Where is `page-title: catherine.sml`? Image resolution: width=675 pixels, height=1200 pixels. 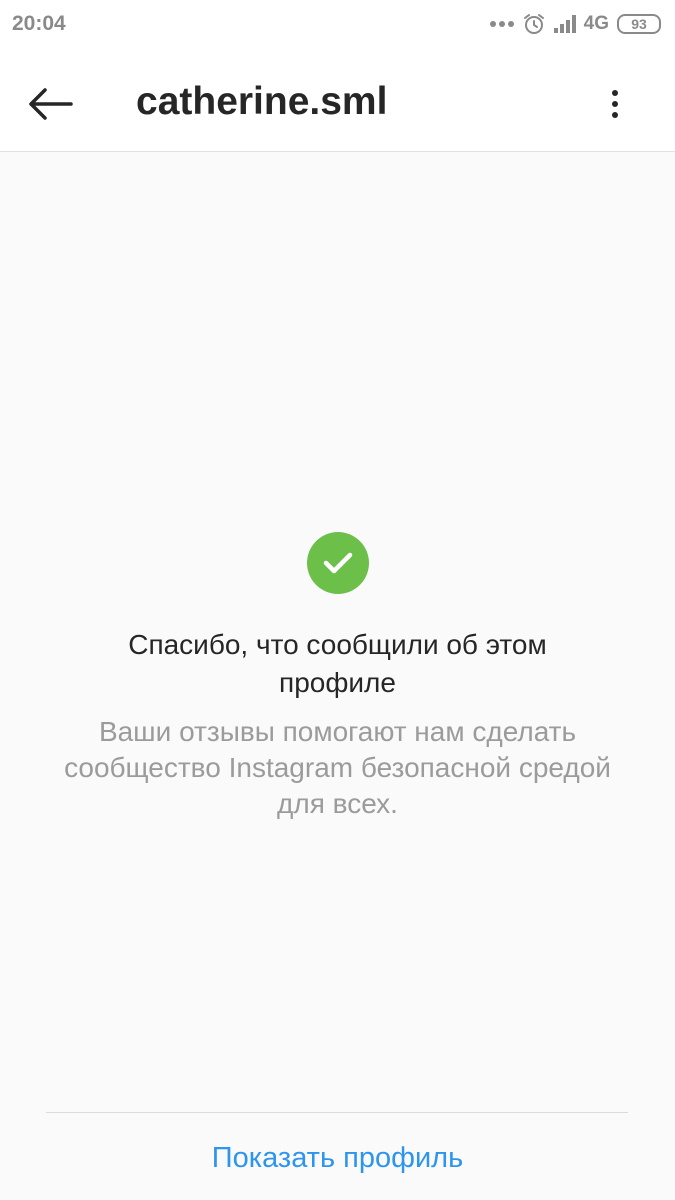 page-title: catherine.sml is located at coordinates (262, 101).